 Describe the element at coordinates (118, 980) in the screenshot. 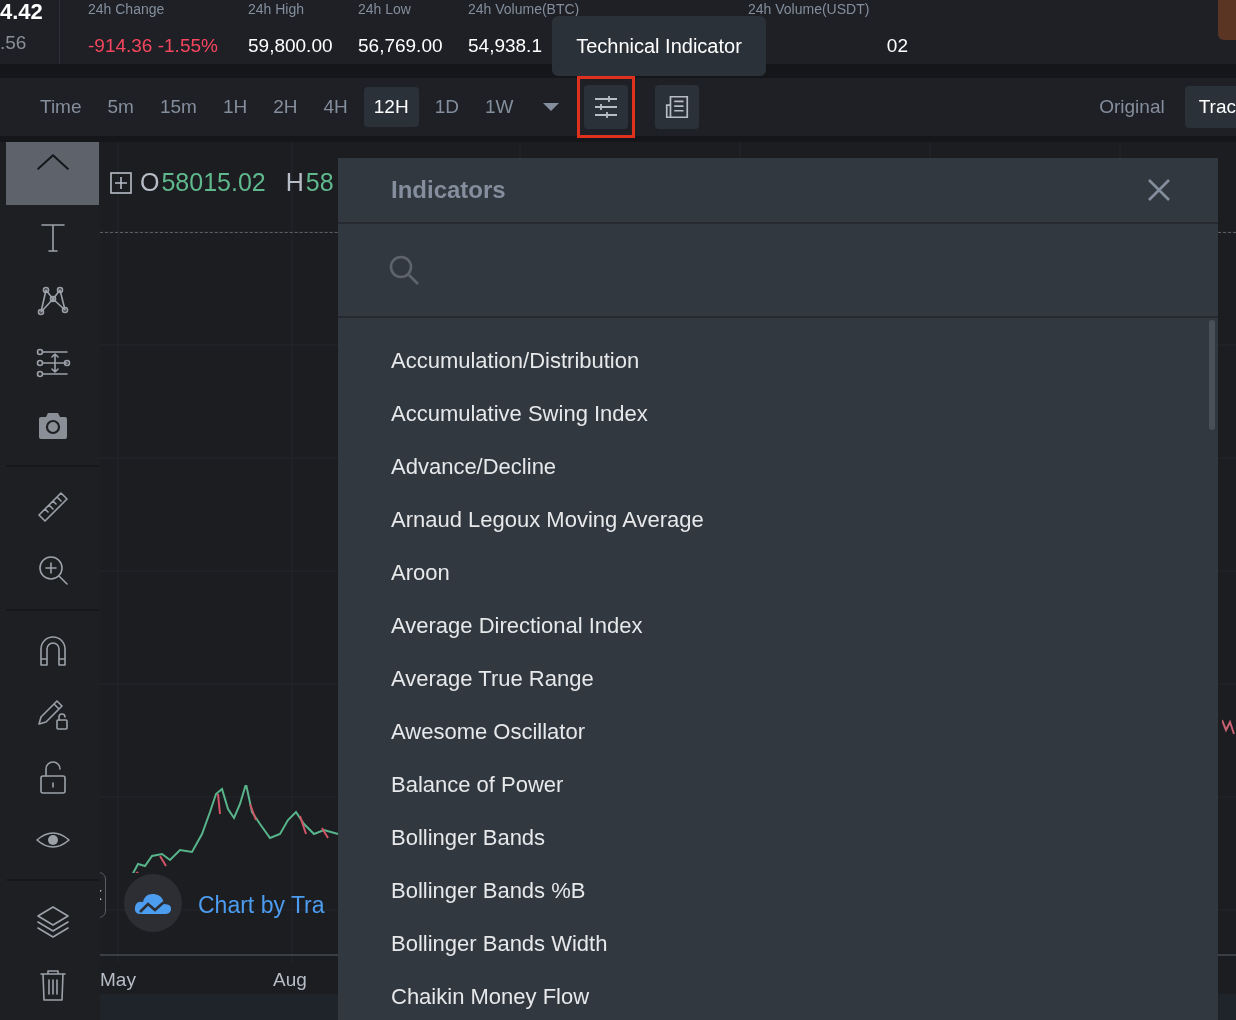

I see `axis-label: May` at that location.